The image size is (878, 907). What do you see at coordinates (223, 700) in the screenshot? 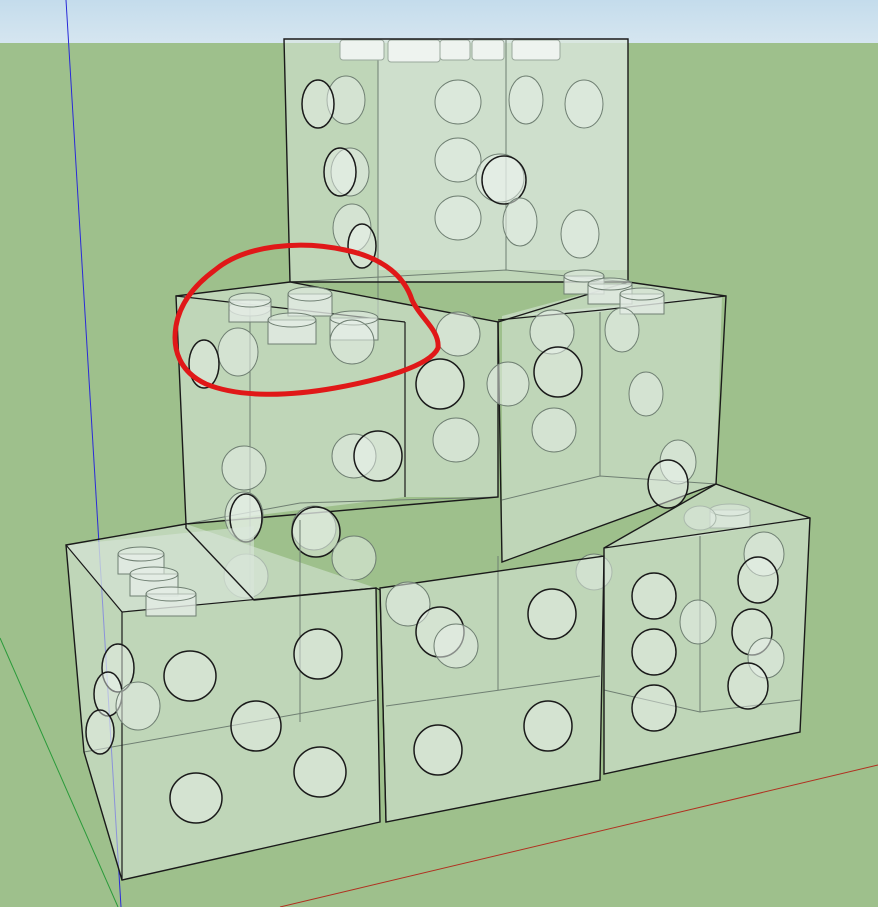
I see `bottom-left-cube` at bounding box center [223, 700].